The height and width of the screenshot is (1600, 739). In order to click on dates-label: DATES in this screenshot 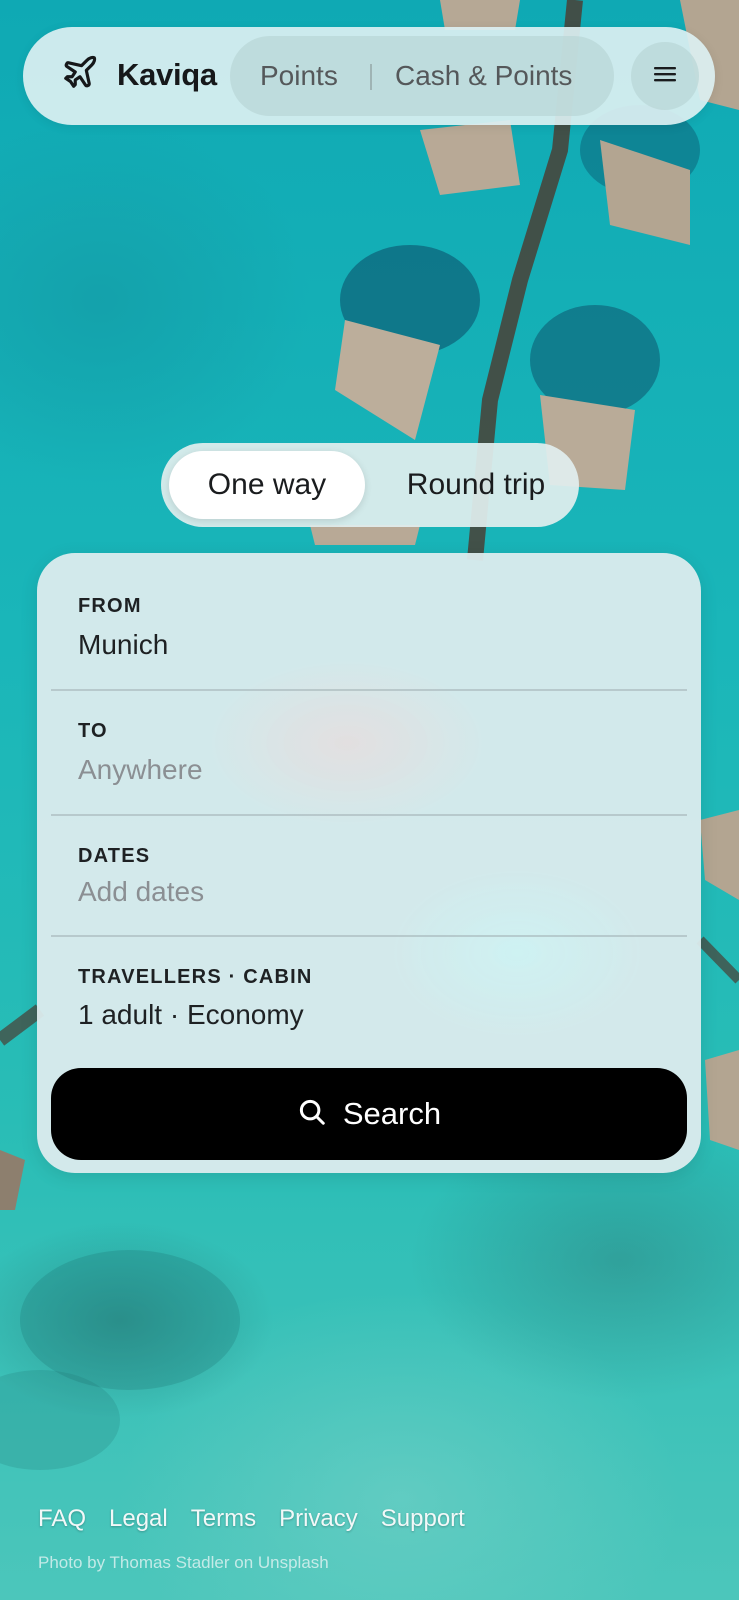, I will do `click(114, 856)`.